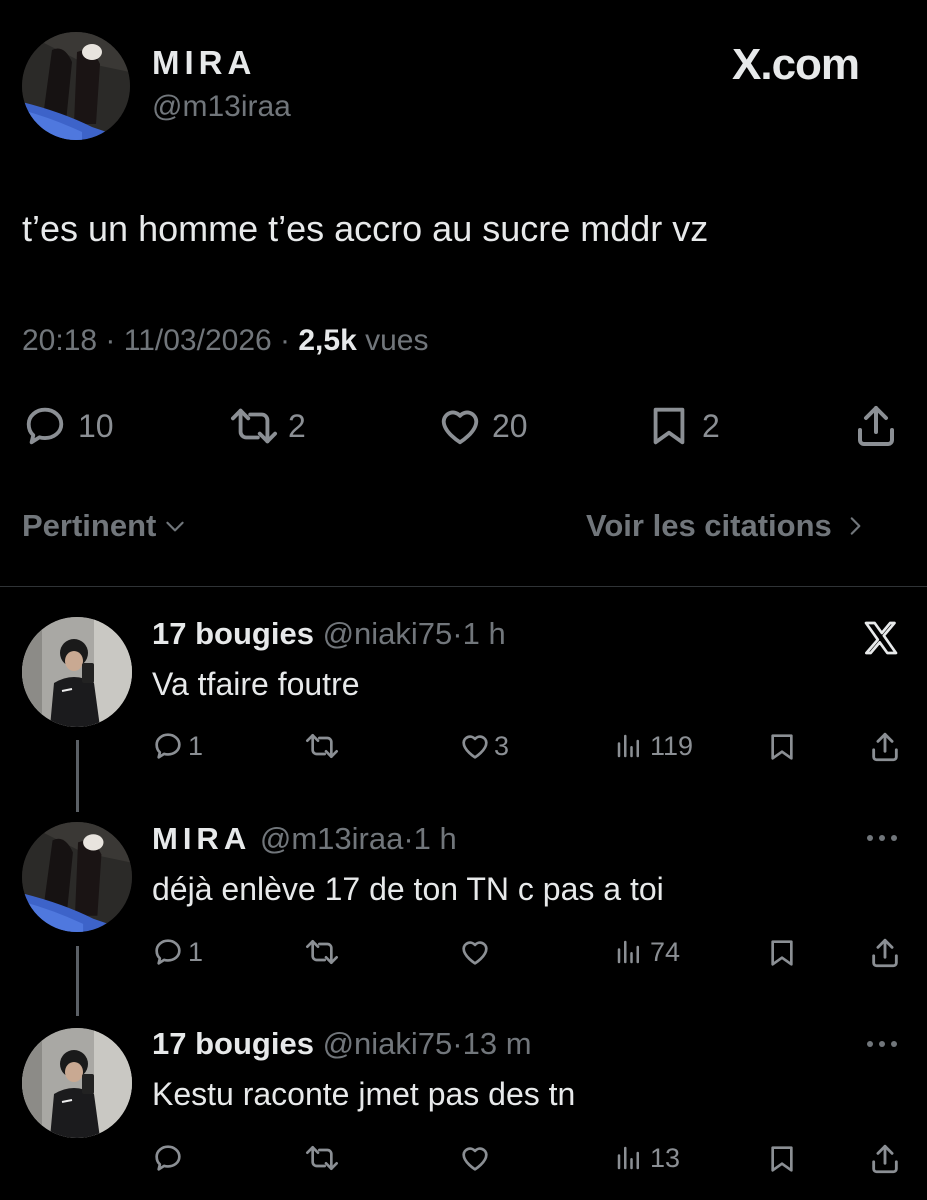 The image size is (927, 1200). What do you see at coordinates (96, 425) in the screenshot?
I see `reply-count: 10` at bounding box center [96, 425].